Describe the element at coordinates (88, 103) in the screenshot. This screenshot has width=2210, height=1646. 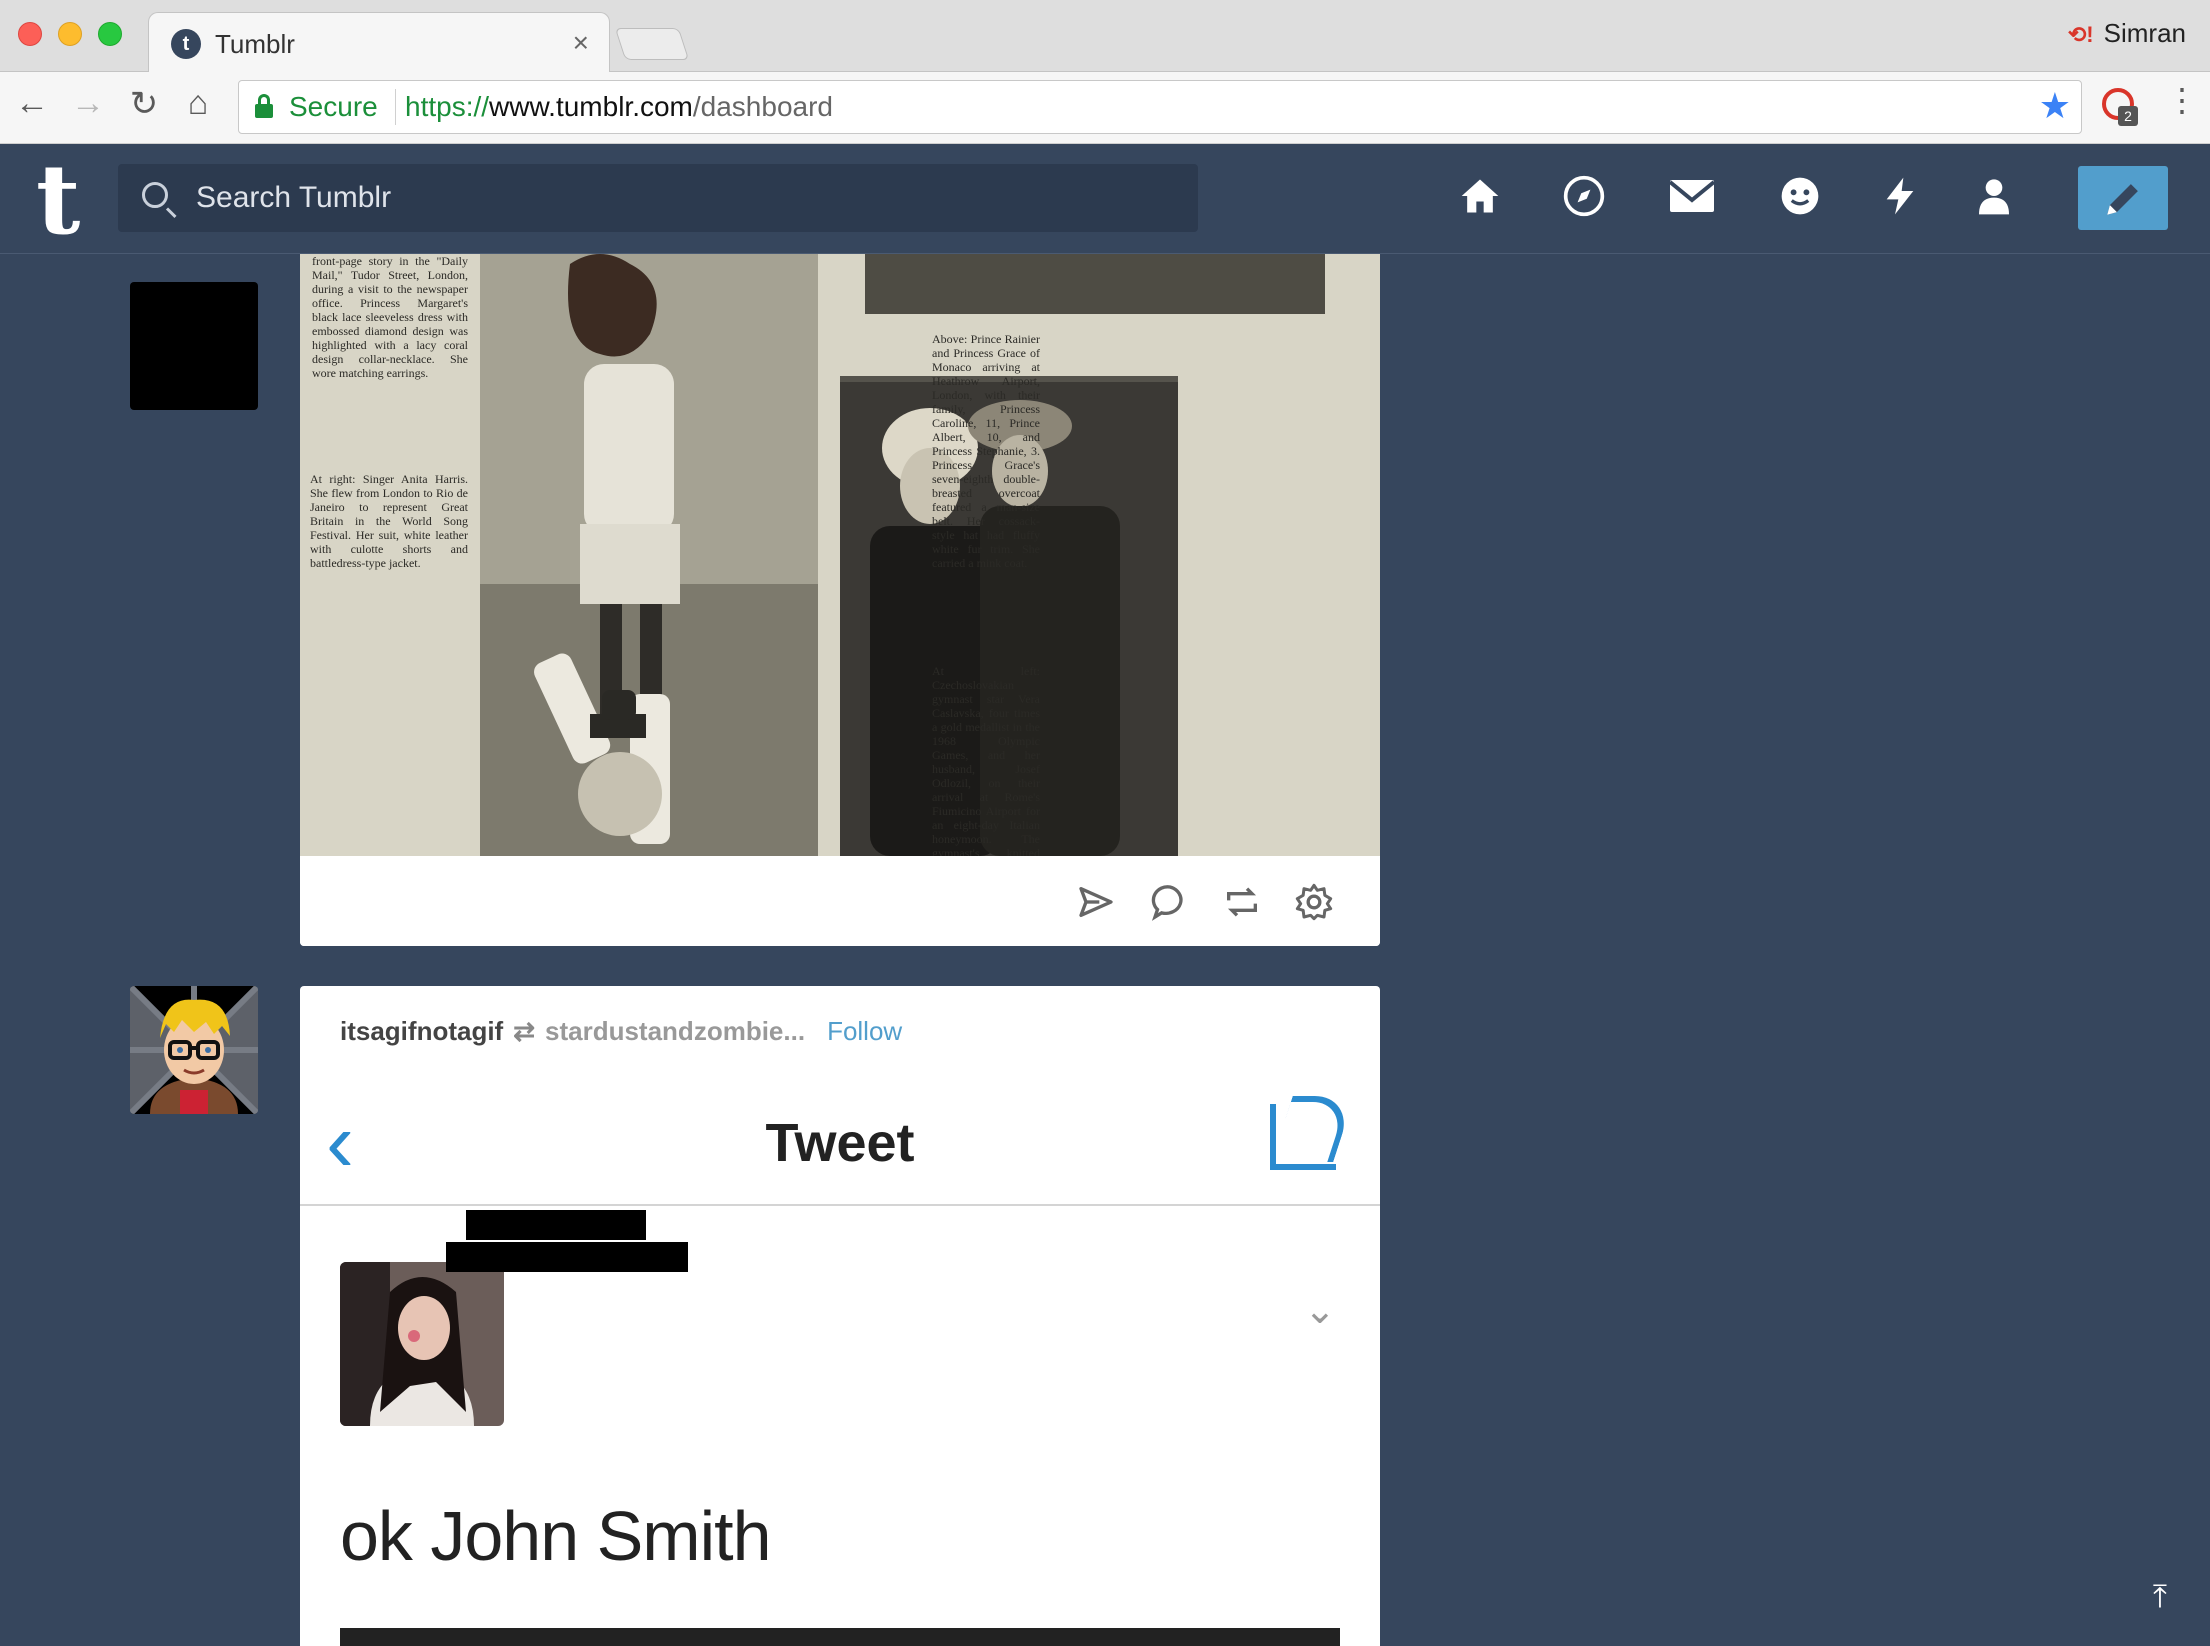
I see `forward-icon: →` at that location.